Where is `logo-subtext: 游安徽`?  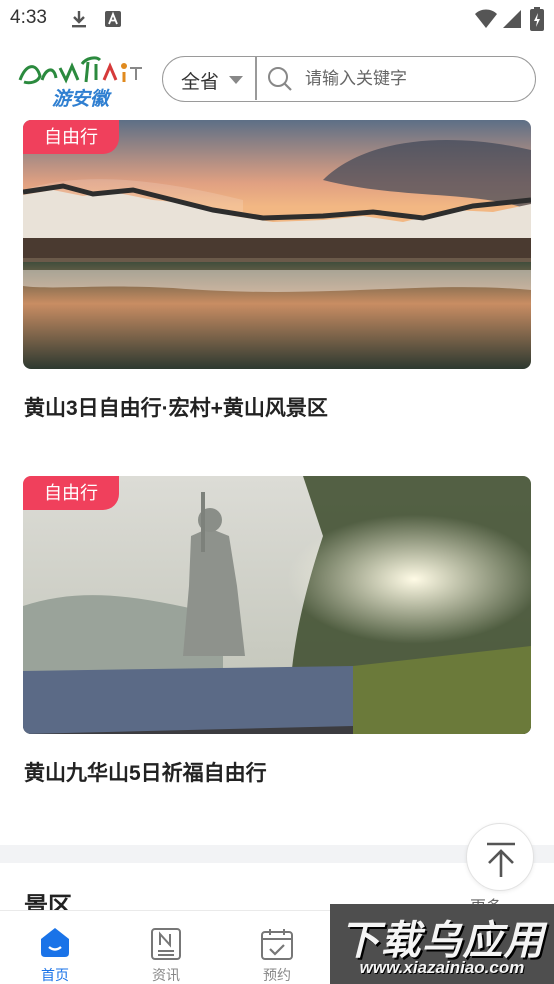 logo-subtext: 游安徽 is located at coordinates (81, 99).